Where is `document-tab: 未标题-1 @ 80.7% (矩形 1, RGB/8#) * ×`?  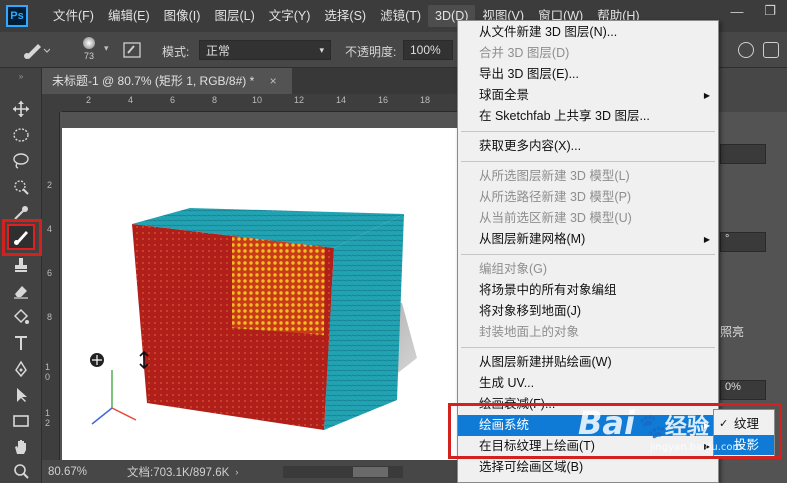
document-tab: 未标题-1 @ 80.7% (矩形 1, RGB/8#) * × is located at coordinates (167, 81).